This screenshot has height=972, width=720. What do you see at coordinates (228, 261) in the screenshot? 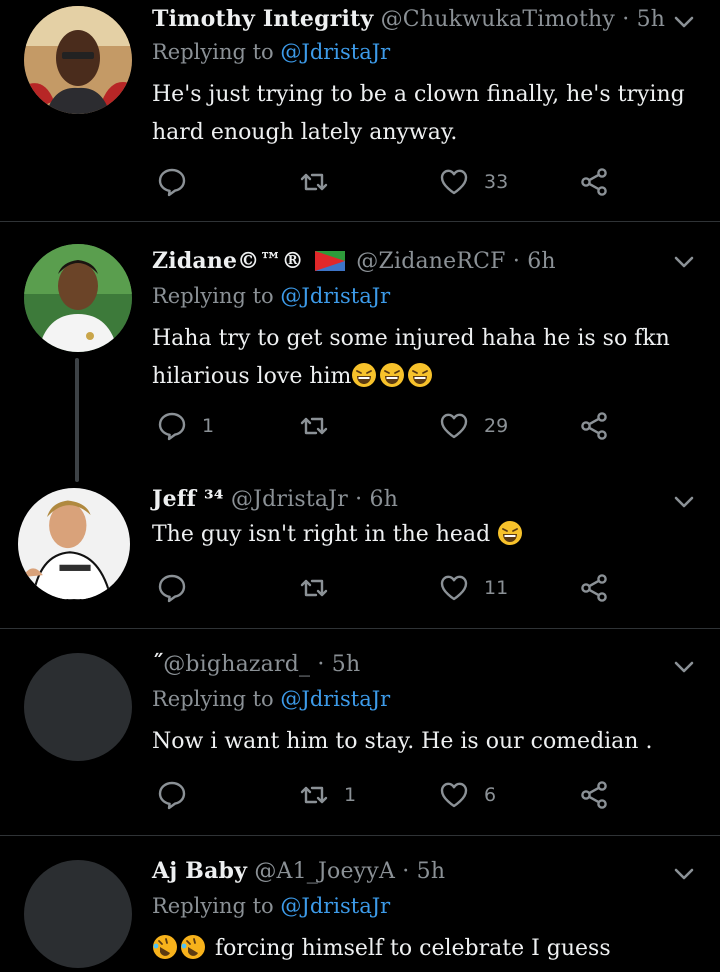
I see `display-name: Zidane©™®` at bounding box center [228, 261].